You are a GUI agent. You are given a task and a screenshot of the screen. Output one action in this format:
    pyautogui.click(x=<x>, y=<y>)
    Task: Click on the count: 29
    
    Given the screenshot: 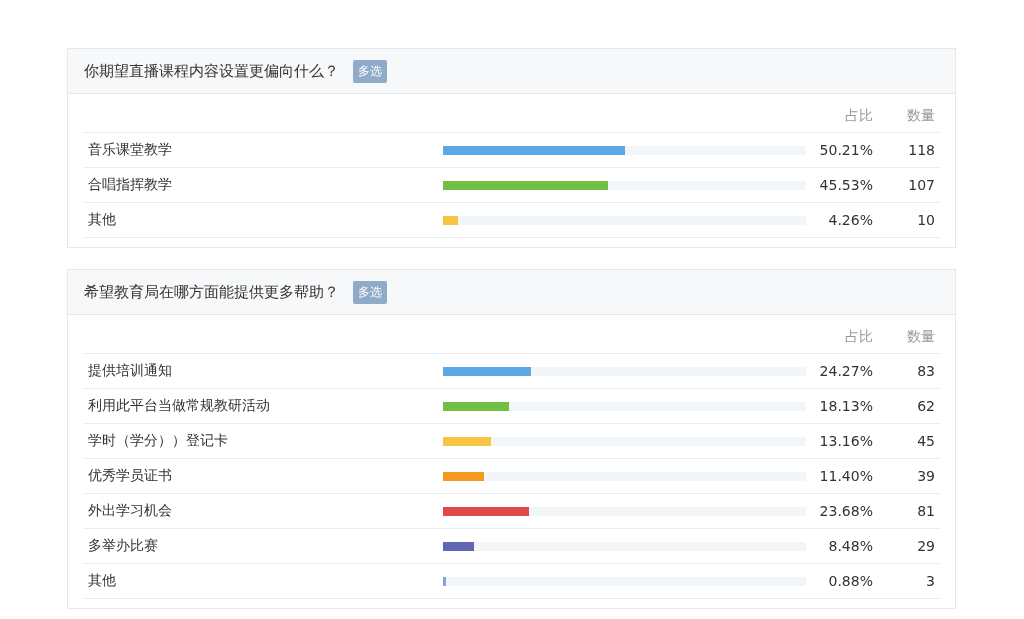 What is the action you would take?
    pyautogui.click(x=925, y=546)
    